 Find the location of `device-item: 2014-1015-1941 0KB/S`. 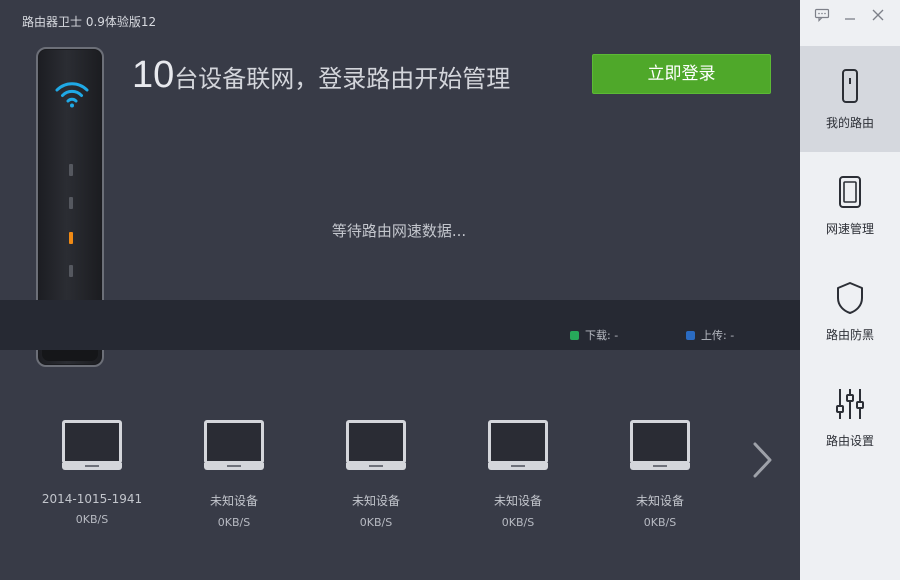

device-item: 2014-1015-1941 0KB/S is located at coordinates (92, 473).